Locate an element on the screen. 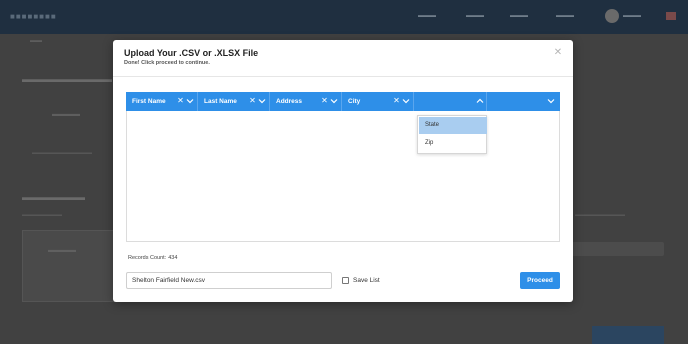 Image resolution: width=688 pixels, height=344 pixels. column-header-city: City ✕ is located at coordinates (378, 101).